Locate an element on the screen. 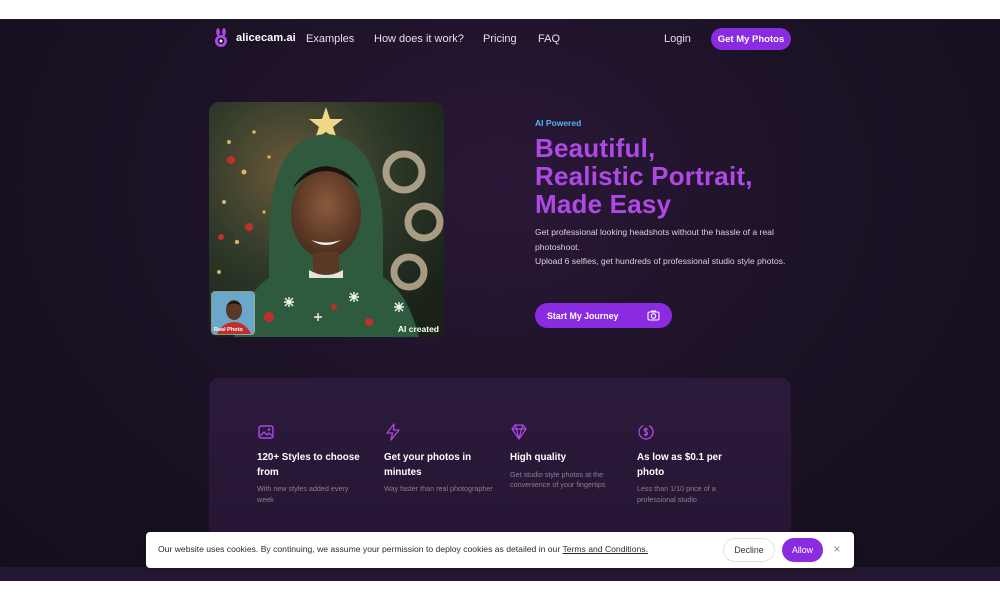 The width and height of the screenshot is (1000, 600). brand-name: alicecam.ai is located at coordinates (266, 38).